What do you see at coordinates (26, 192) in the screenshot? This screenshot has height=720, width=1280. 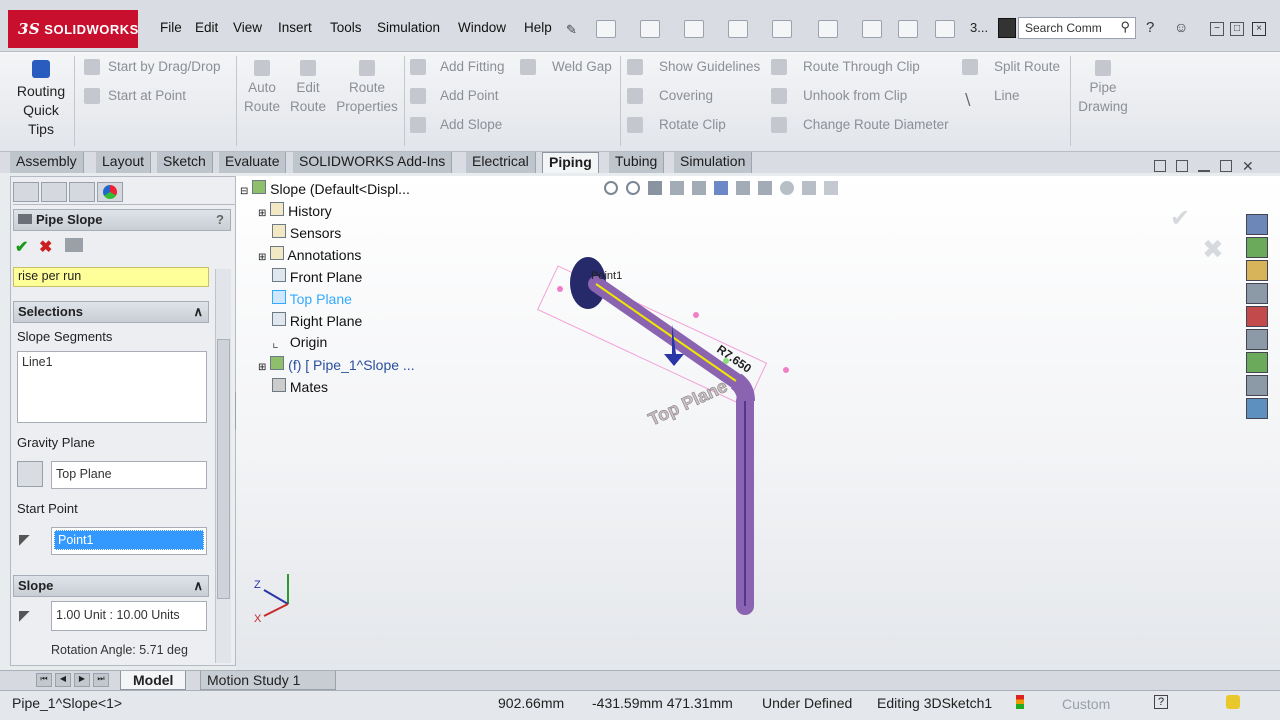 I see `feature-manager-tab-icon` at bounding box center [26, 192].